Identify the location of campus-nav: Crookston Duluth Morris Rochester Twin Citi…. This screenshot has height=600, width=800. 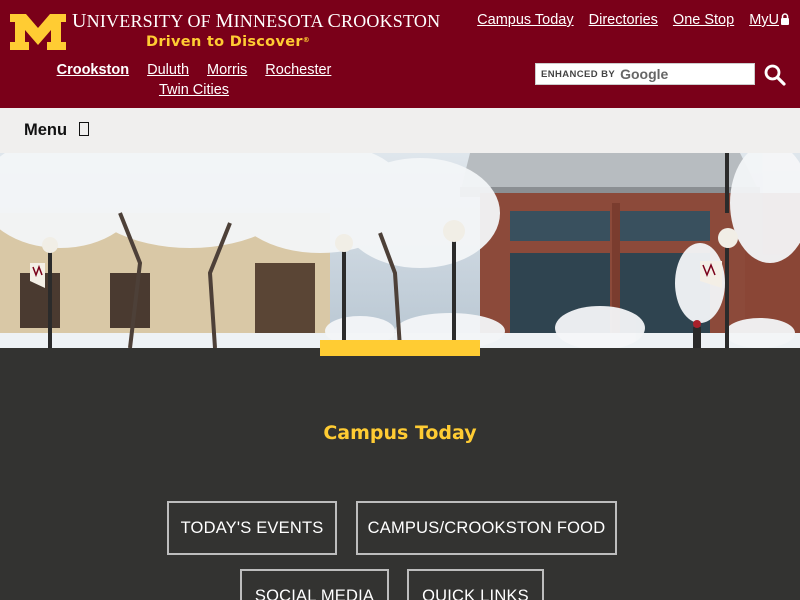
(194, 80).